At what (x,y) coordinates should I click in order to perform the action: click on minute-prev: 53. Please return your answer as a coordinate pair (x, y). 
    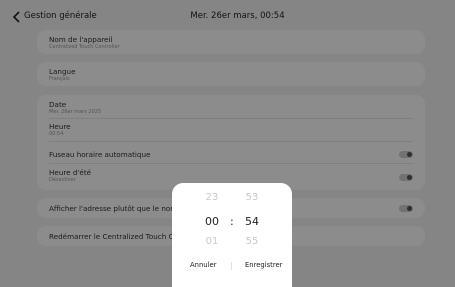
    Looking at the image, I should click on (252, 197).